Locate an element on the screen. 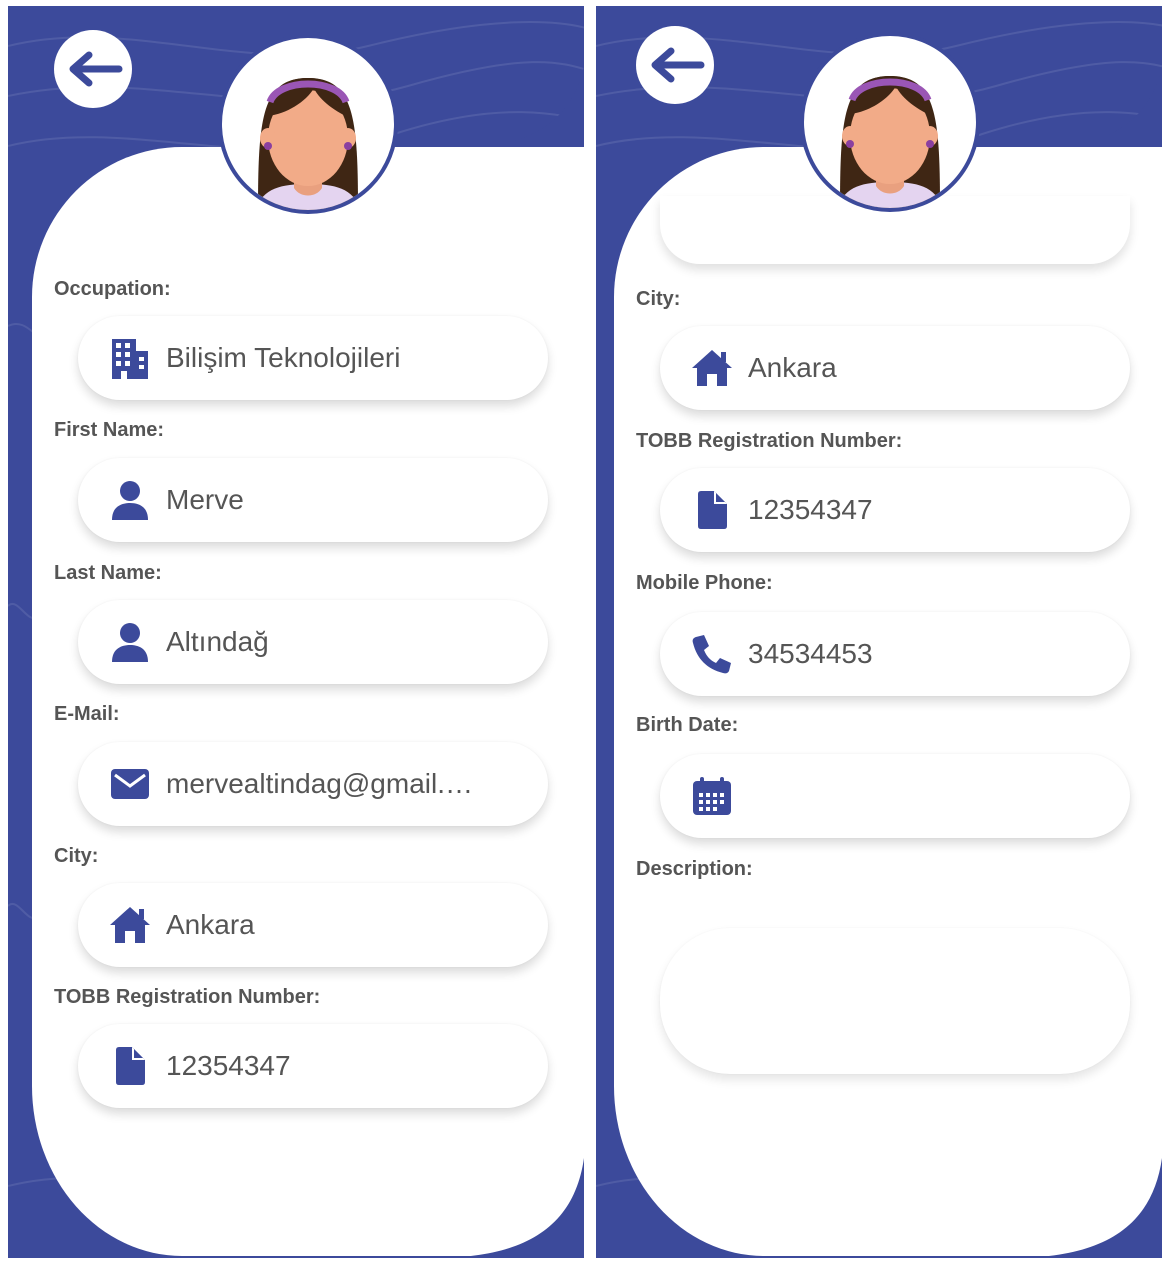  birth-date-label: Birth Date: is located at coordinates (687, 725).